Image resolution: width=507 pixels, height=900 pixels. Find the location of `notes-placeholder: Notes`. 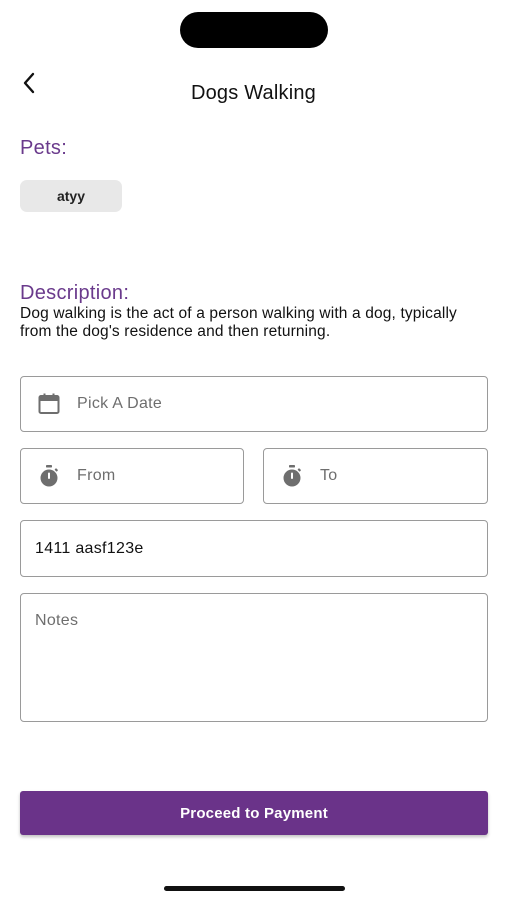

notes-placeholder: Notes is located at coordinates (57, 620).